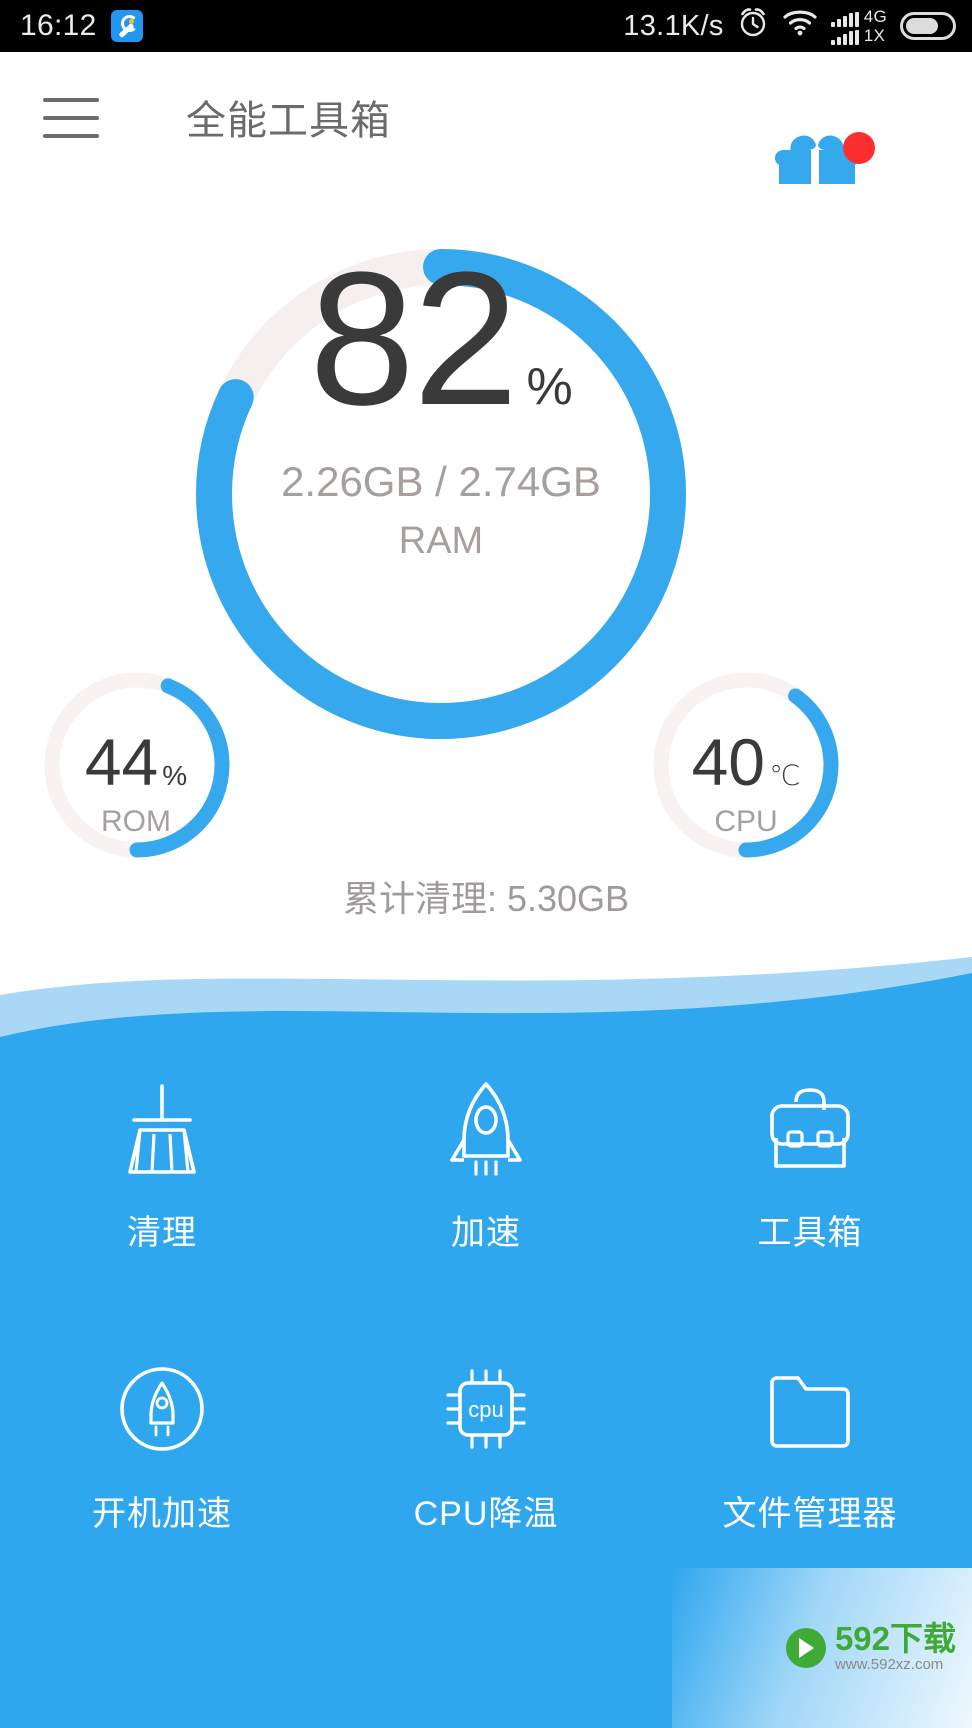 The height and width of the screenshot is (1728, 972). I want to click on ram-usage-detail: 2.26GB / 2.74GB, so click(441, 481).